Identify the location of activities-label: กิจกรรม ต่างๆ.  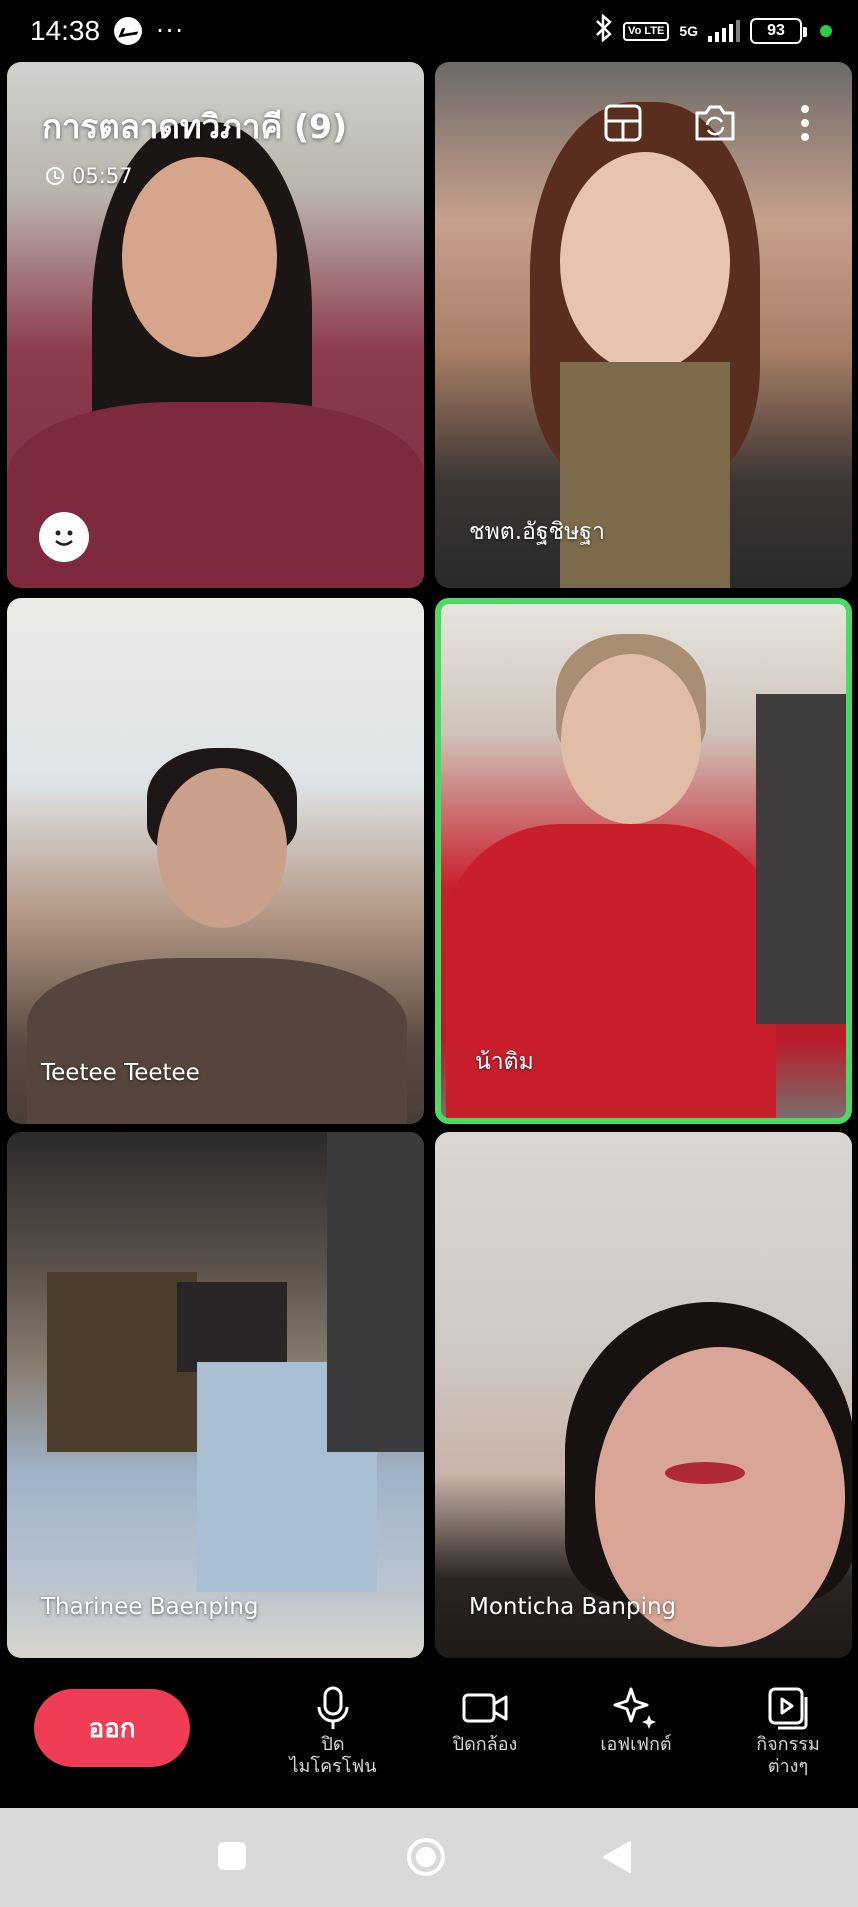
(788, 1755).